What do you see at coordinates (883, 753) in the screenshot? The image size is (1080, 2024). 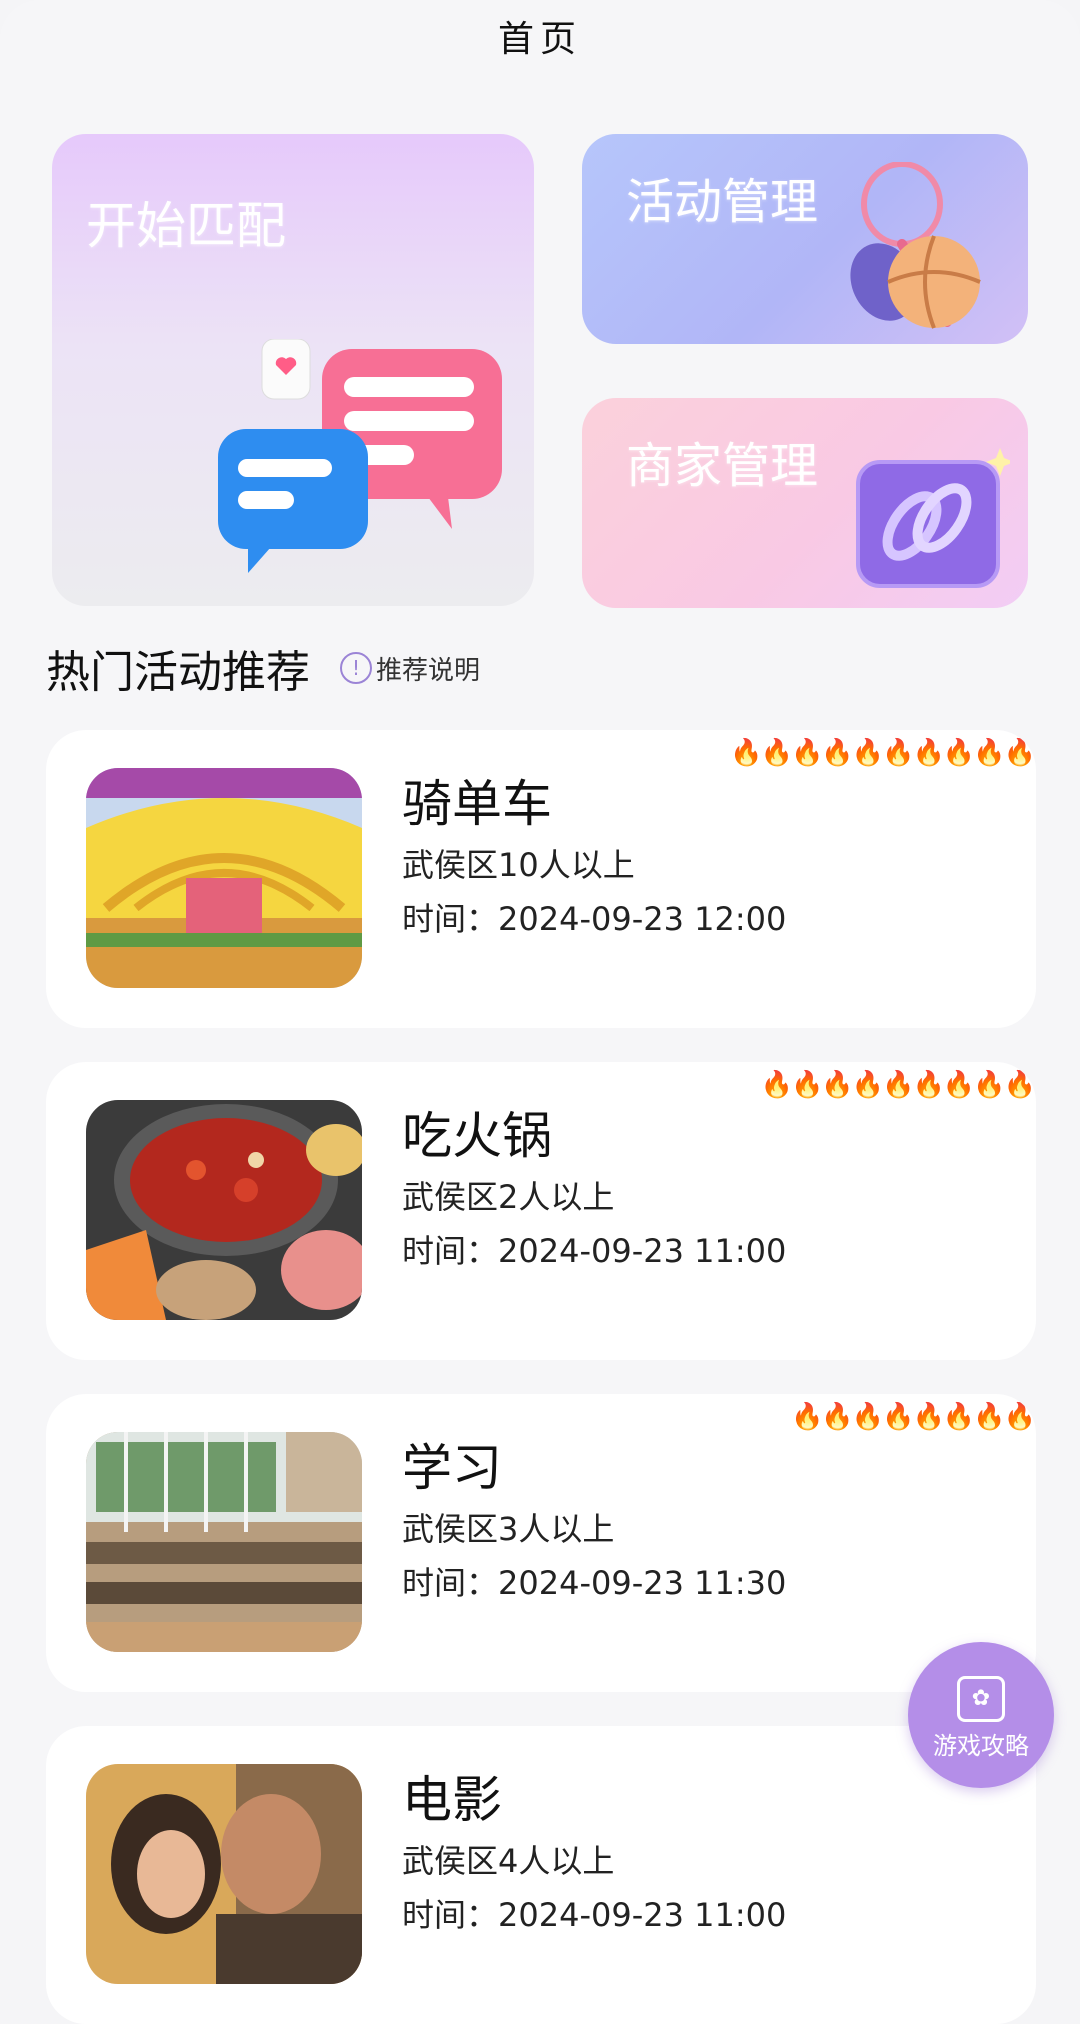 I see `heat-flames-icon: 🔥🔥🔥🔥🔥🔥🔥🔥🔥🔥` at bounding box center [883, 753].